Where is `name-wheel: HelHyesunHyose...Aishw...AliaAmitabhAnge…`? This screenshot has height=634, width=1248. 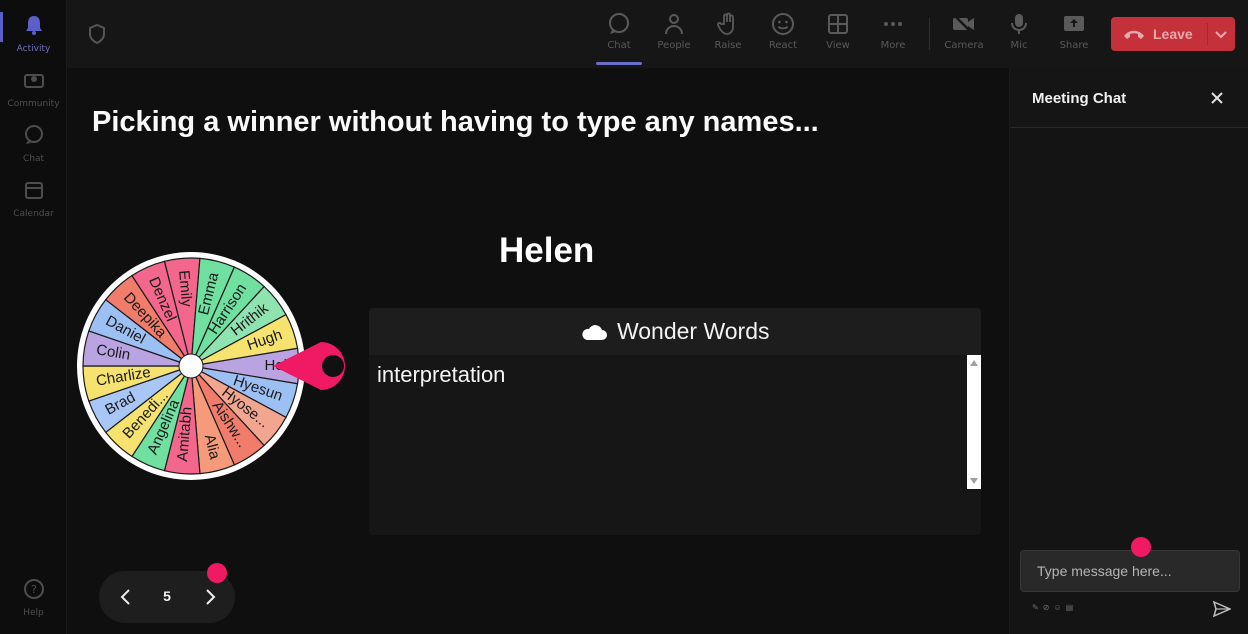 name-wheel: HelHyesunHyose...Aishw...AliaAmitabhAnge… is located at coordinates (220, 368).